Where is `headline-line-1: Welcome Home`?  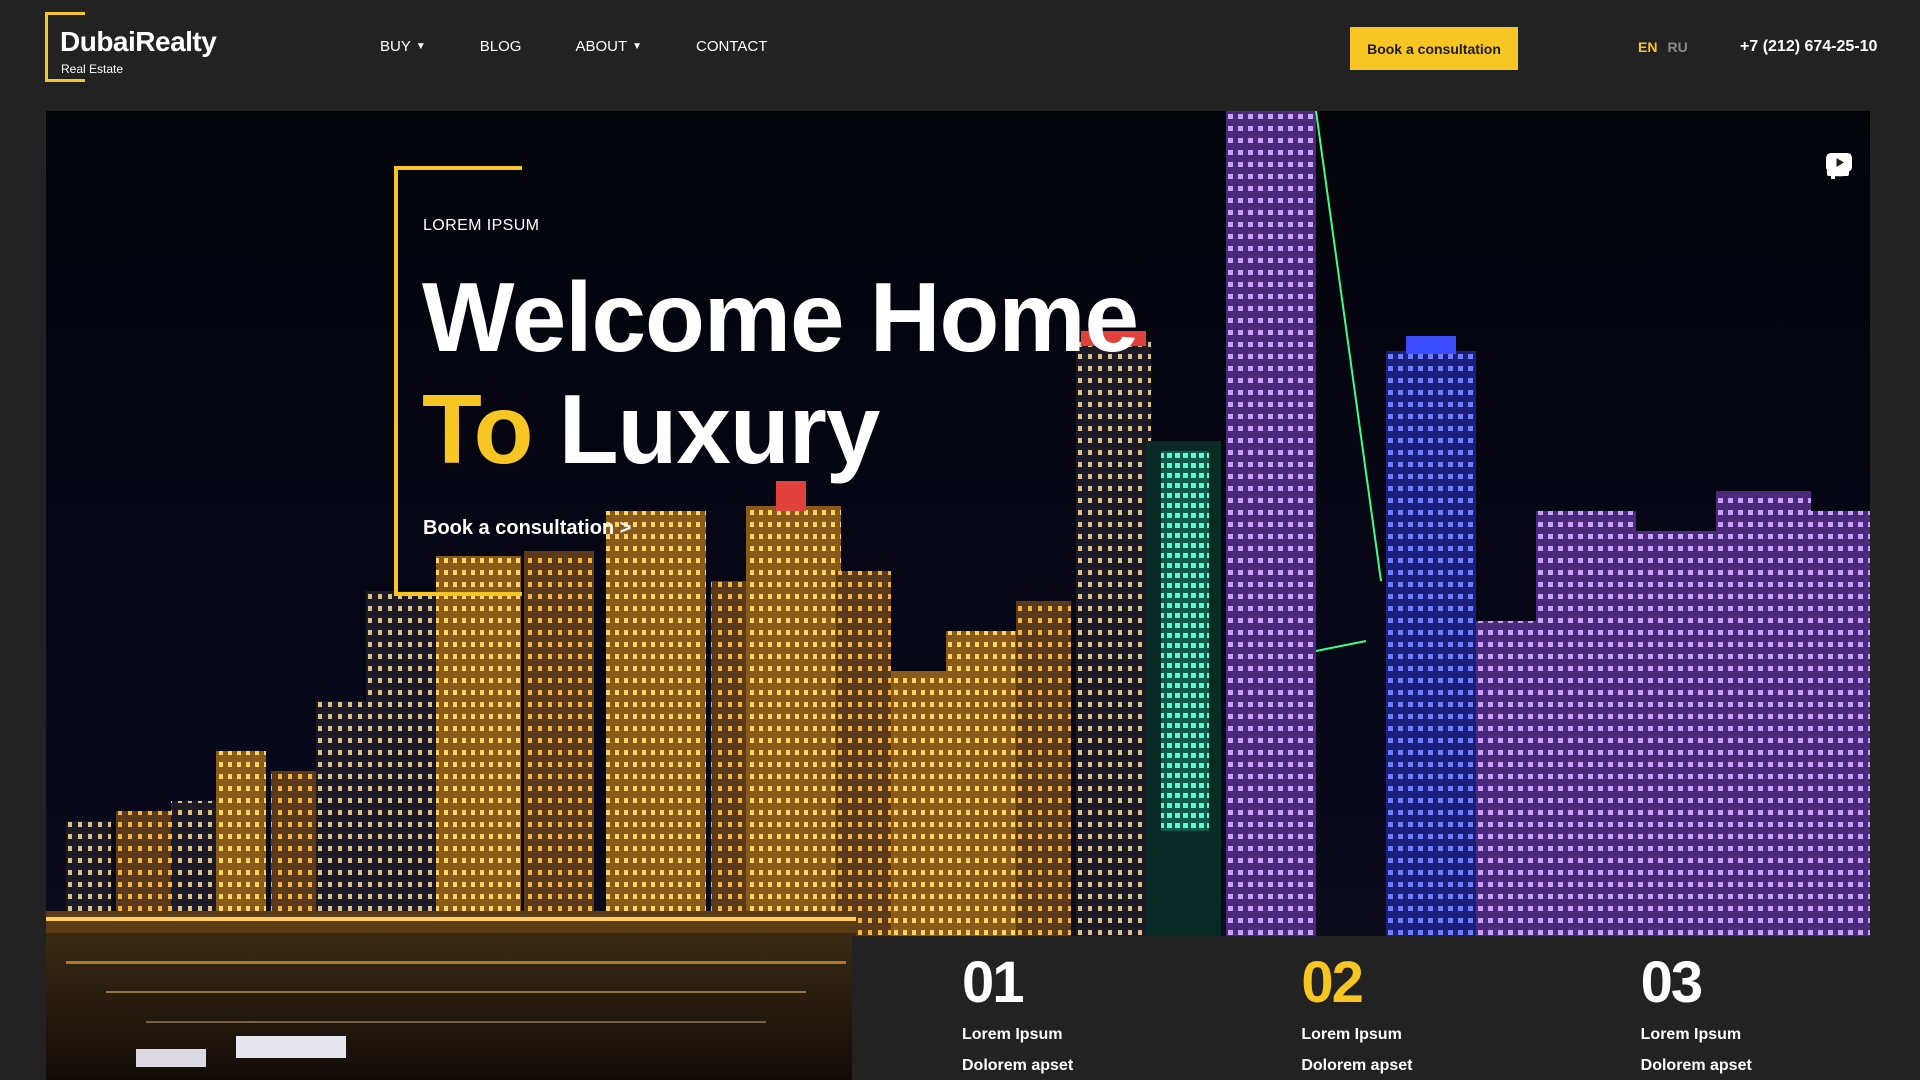
headline-line-1: Welcome Home is located at coordinates (780, 317).